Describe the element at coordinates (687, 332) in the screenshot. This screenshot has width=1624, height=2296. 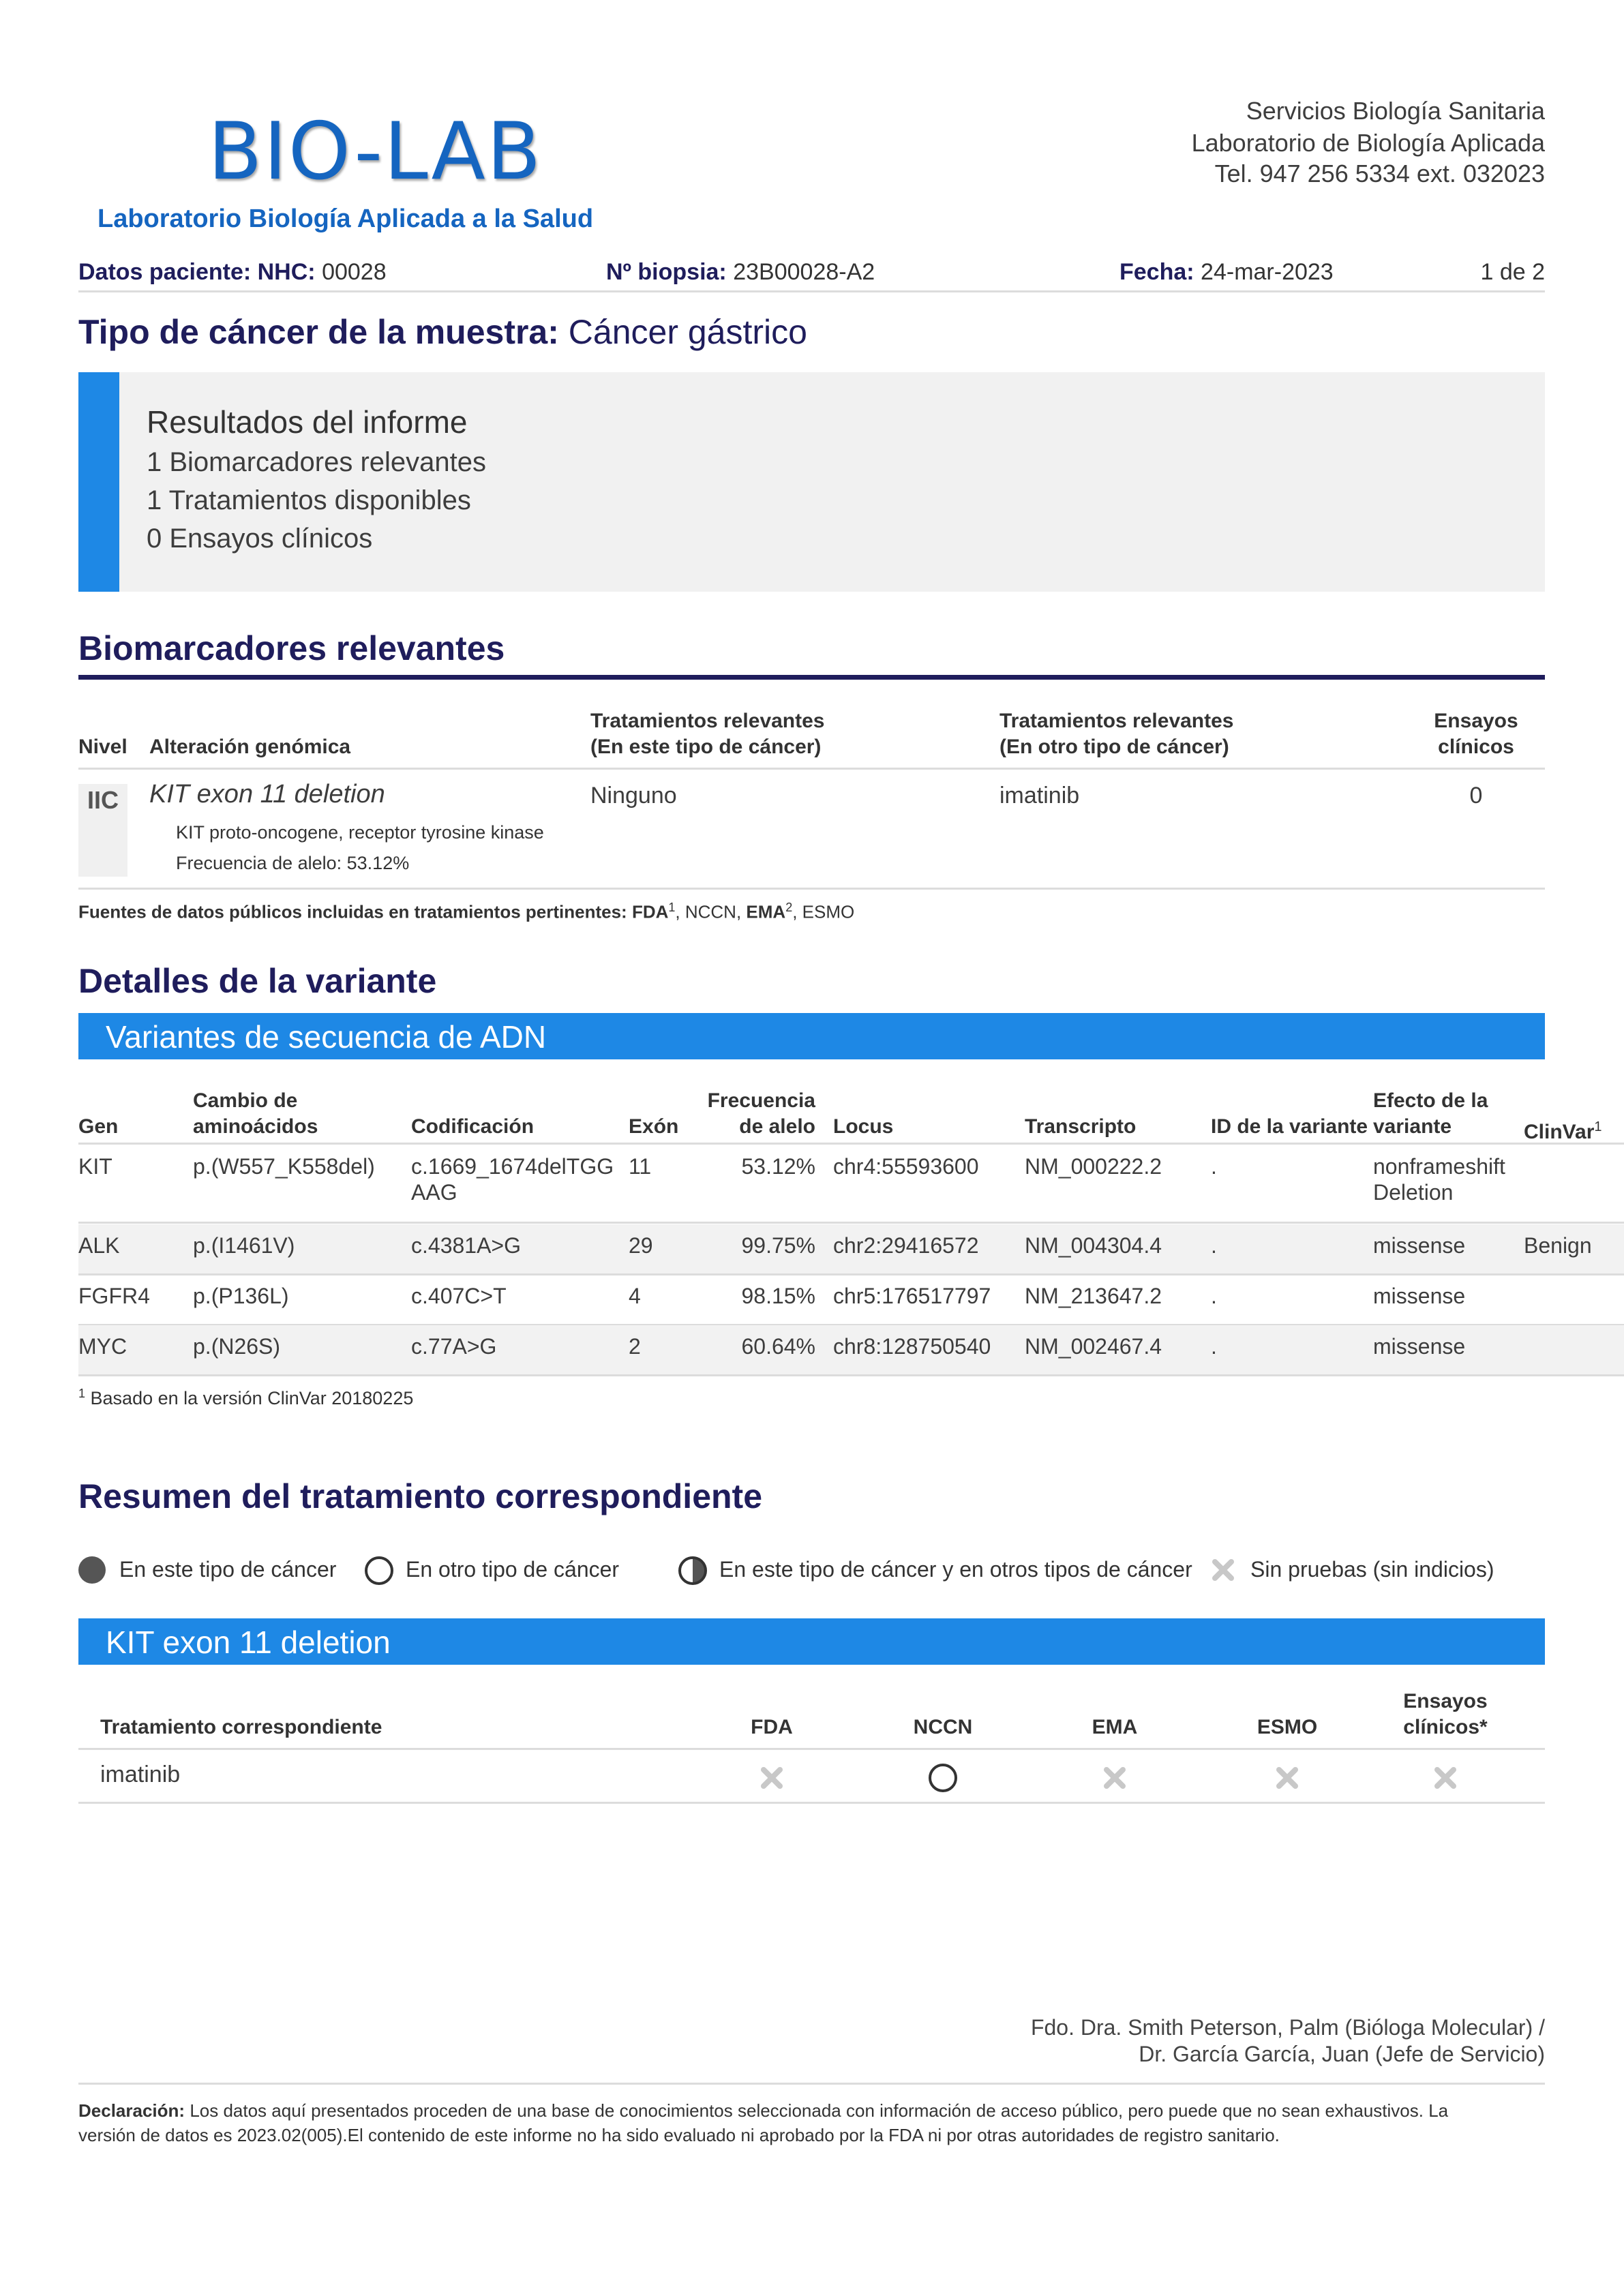
I see `cancer-type-value: Cáncer gástrico` at that location.